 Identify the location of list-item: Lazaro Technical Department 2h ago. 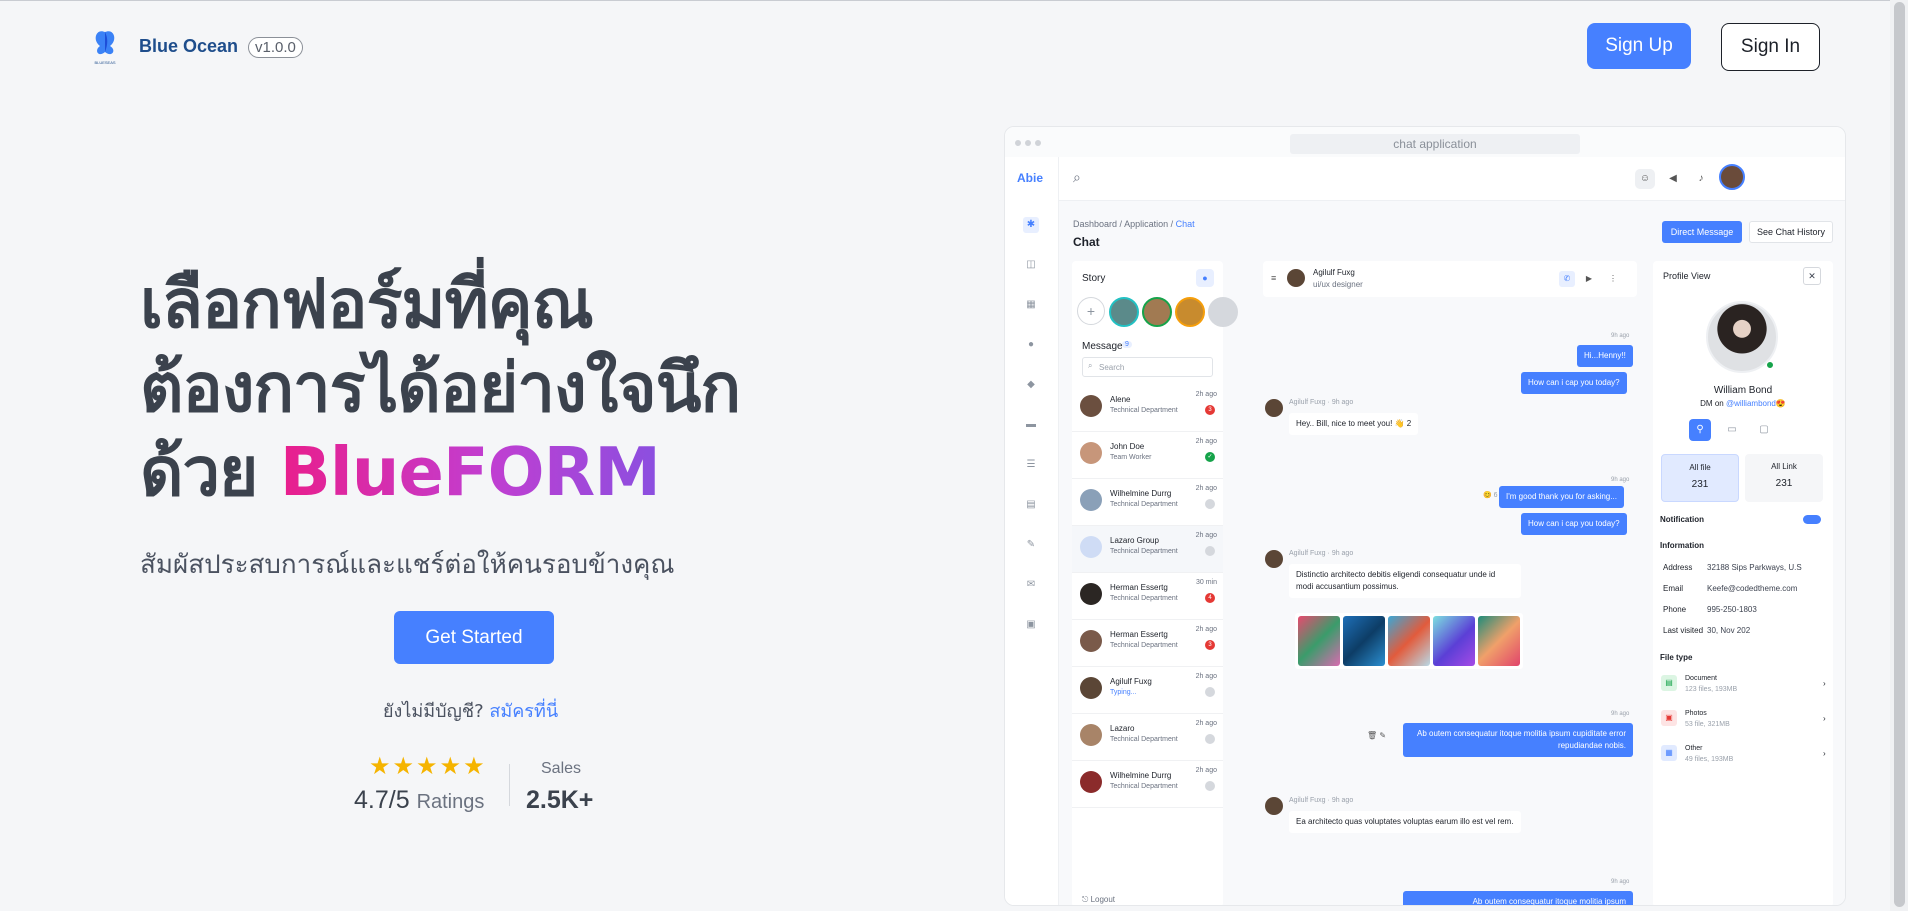
(1147, 737).